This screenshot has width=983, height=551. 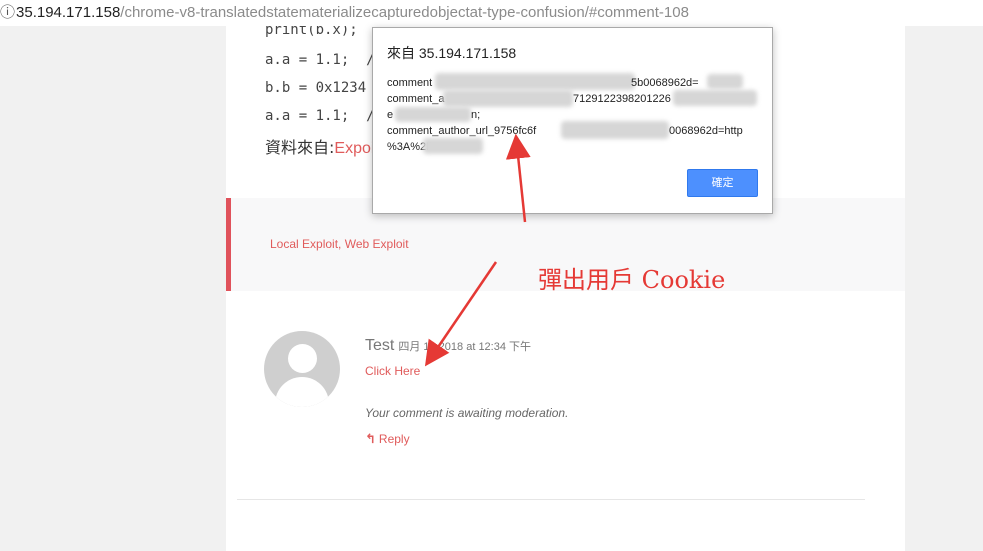 What do you see at coordinates (302, 392) in the screenshot?
I see `avatar-body` at bounding box center [302, 392].